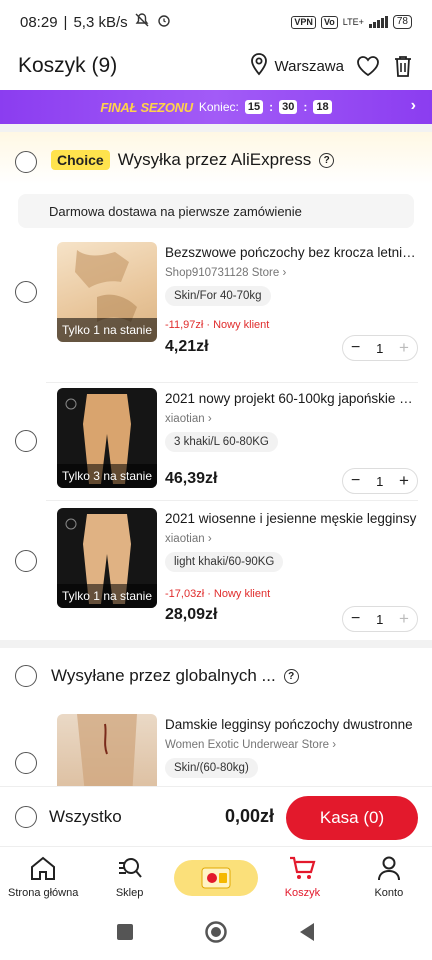 The image size is (432, 960). Describe the element at coordinates (26, 817) in the screenshot. I see `select-all-checkbox` at that location.